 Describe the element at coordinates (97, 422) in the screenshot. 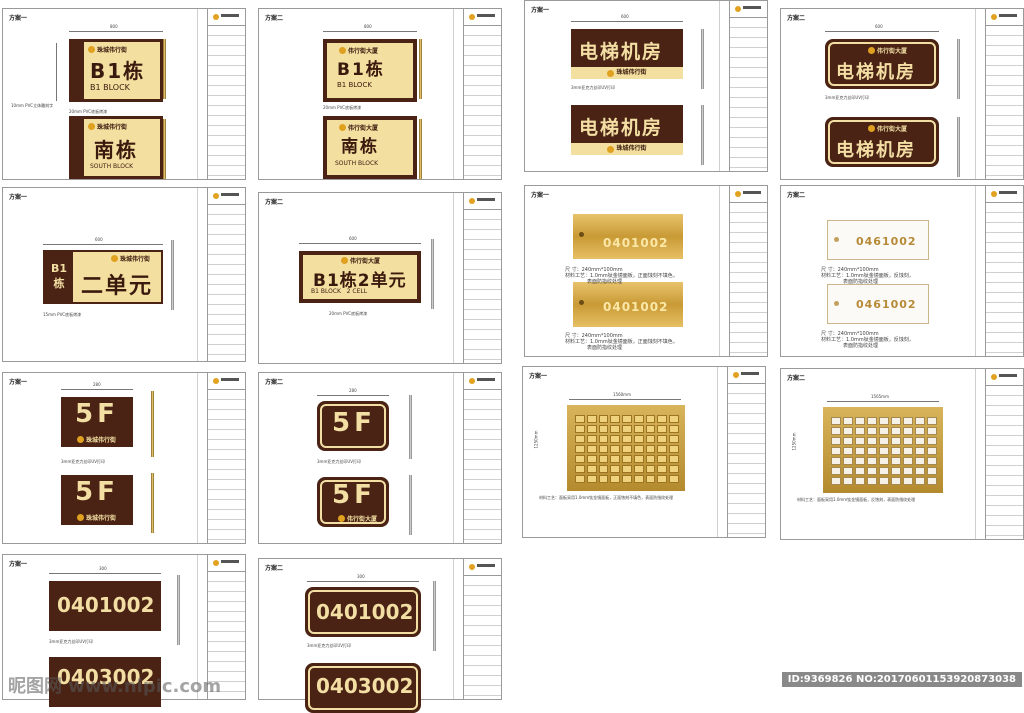

I see `floor-sign-5f: 5F 珠城伟行街` at that location.